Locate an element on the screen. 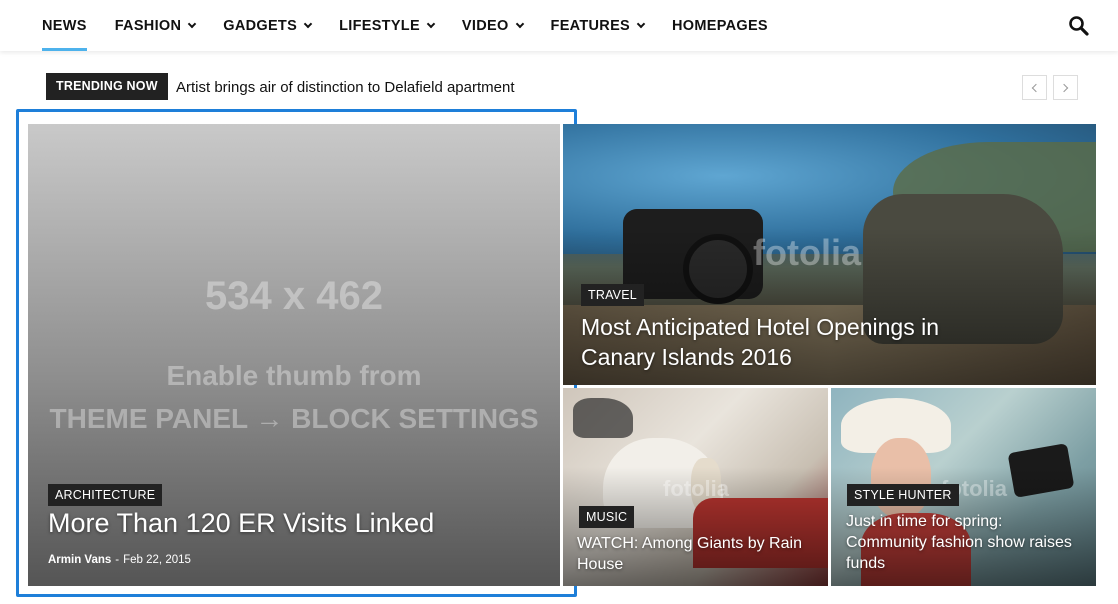 This screenshot has height=604, width=1118. nav-item-label: FEATURES is located at coordinates (590, 25).